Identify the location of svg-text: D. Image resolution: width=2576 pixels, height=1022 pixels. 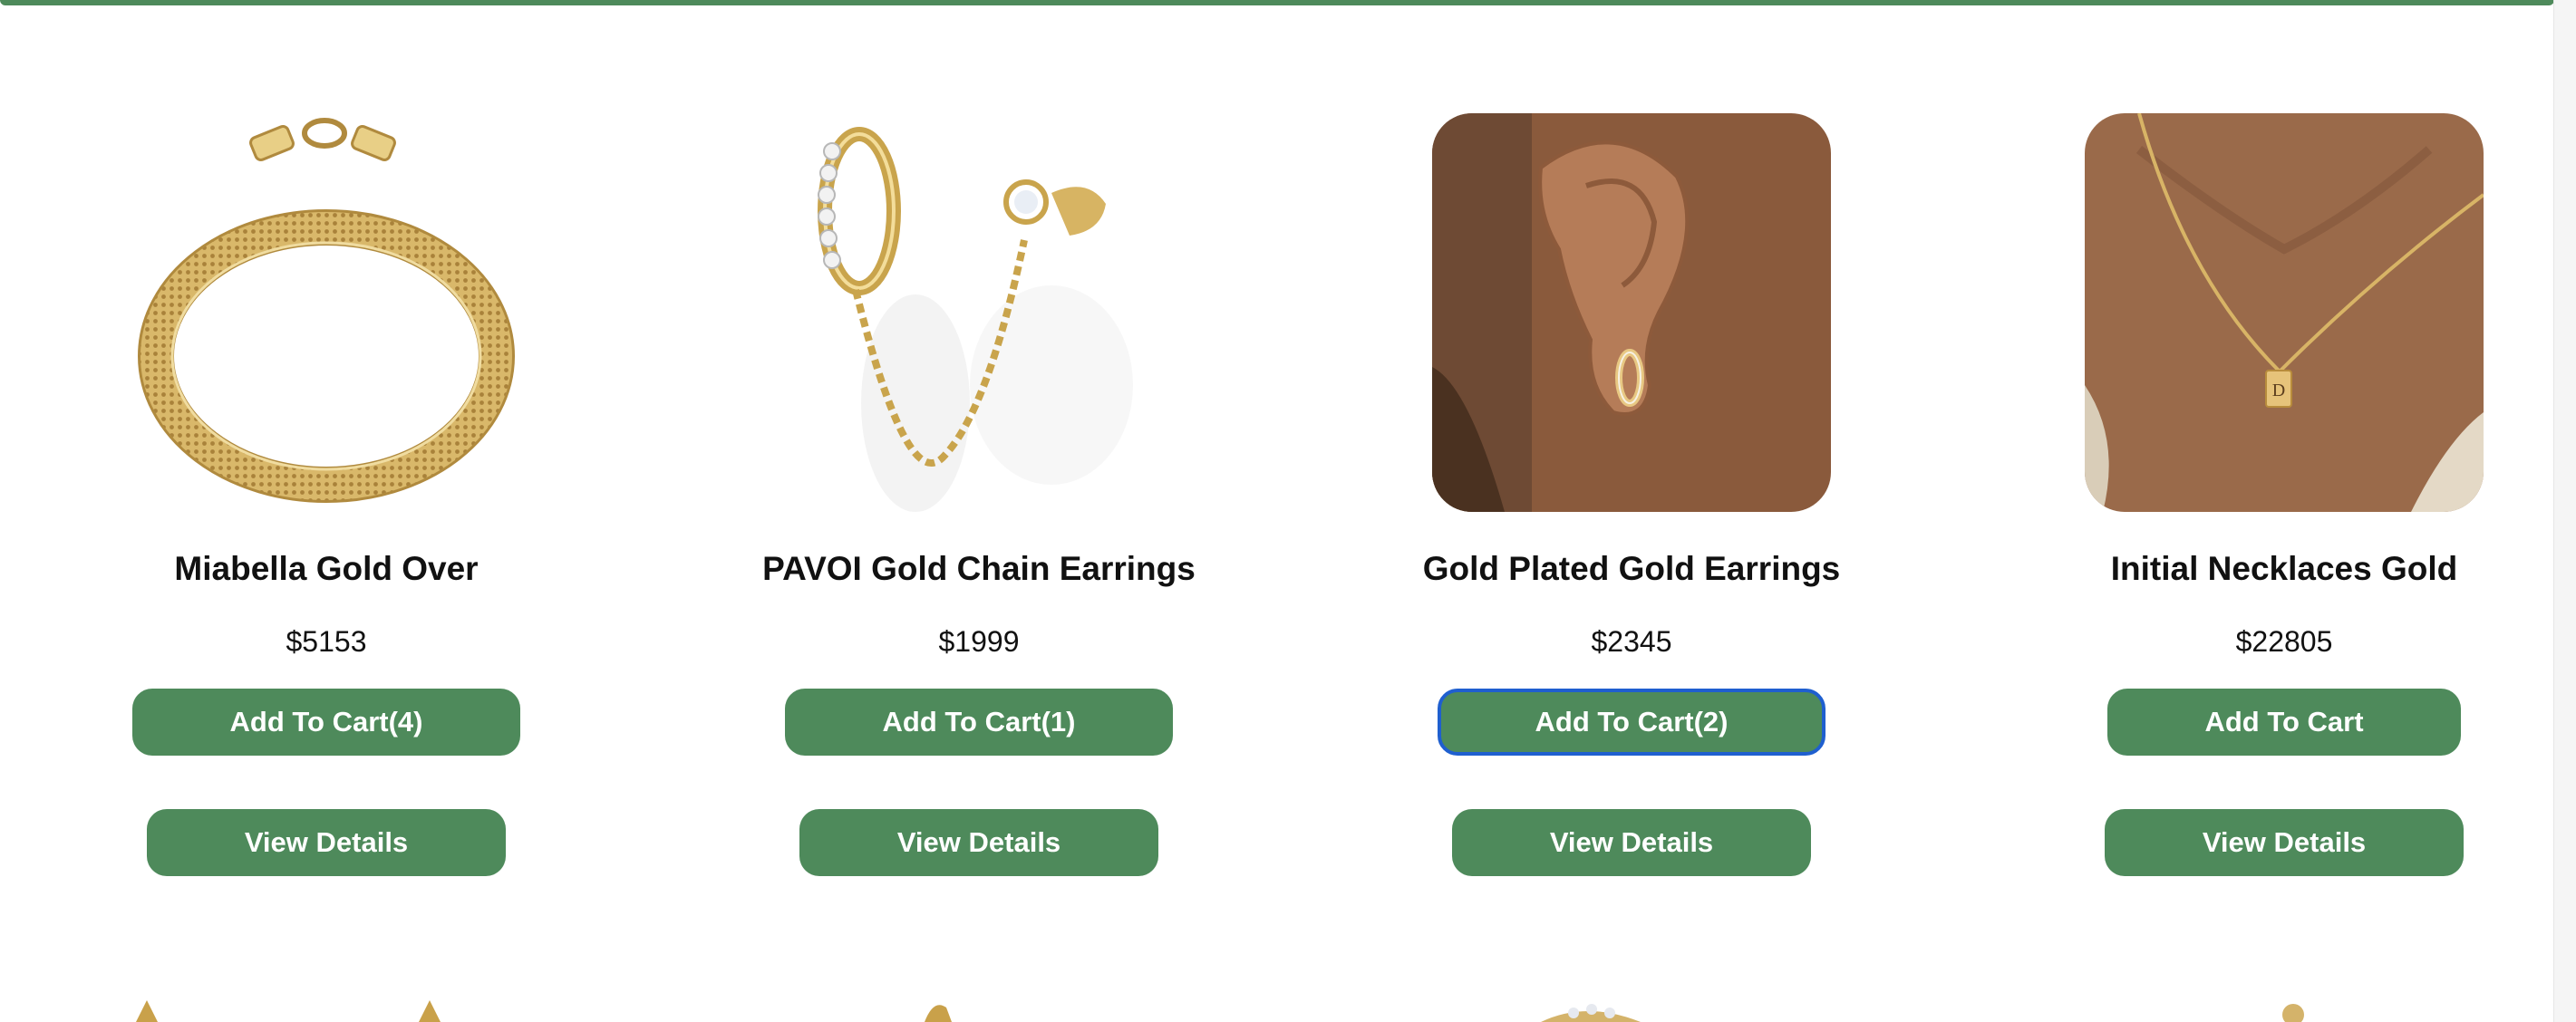
(2278, 390).